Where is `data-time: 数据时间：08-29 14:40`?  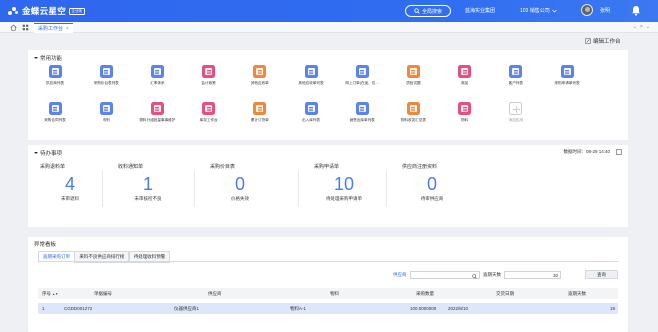
data-time: 数据时间：08-29 14:40 is located at coordinates (586, 151).